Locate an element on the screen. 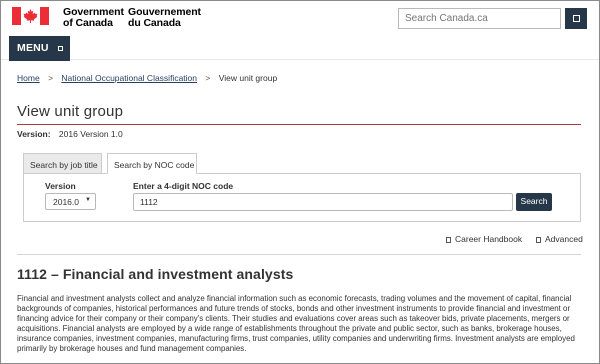  breadcrumb-noc-link: National Occupational Classification is located at coordinates (129, 78).